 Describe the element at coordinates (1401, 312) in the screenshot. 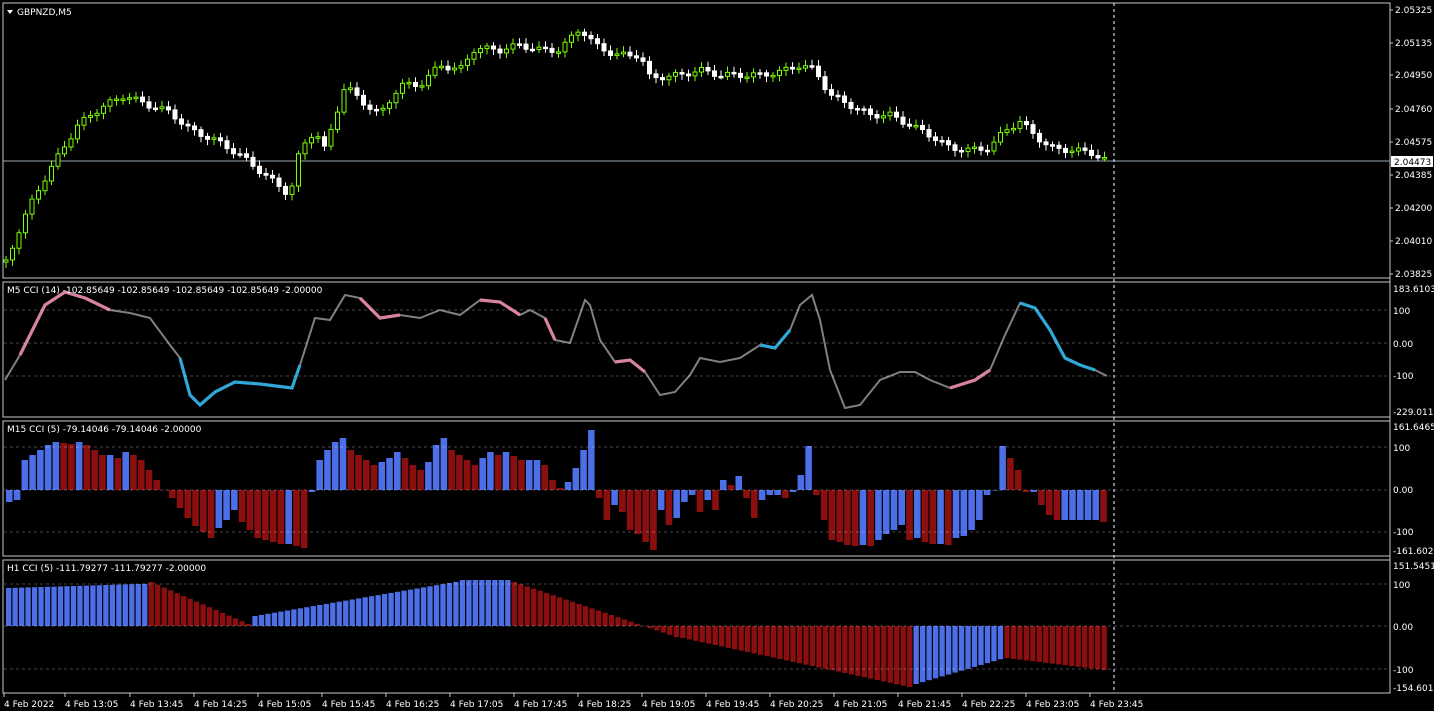

I see `m5-scale-100: 100` at that location.